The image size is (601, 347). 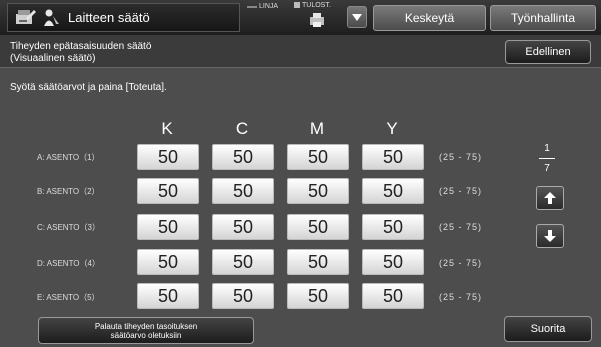 I want to click on arrow-down-icon, so click(x=550, y=236).